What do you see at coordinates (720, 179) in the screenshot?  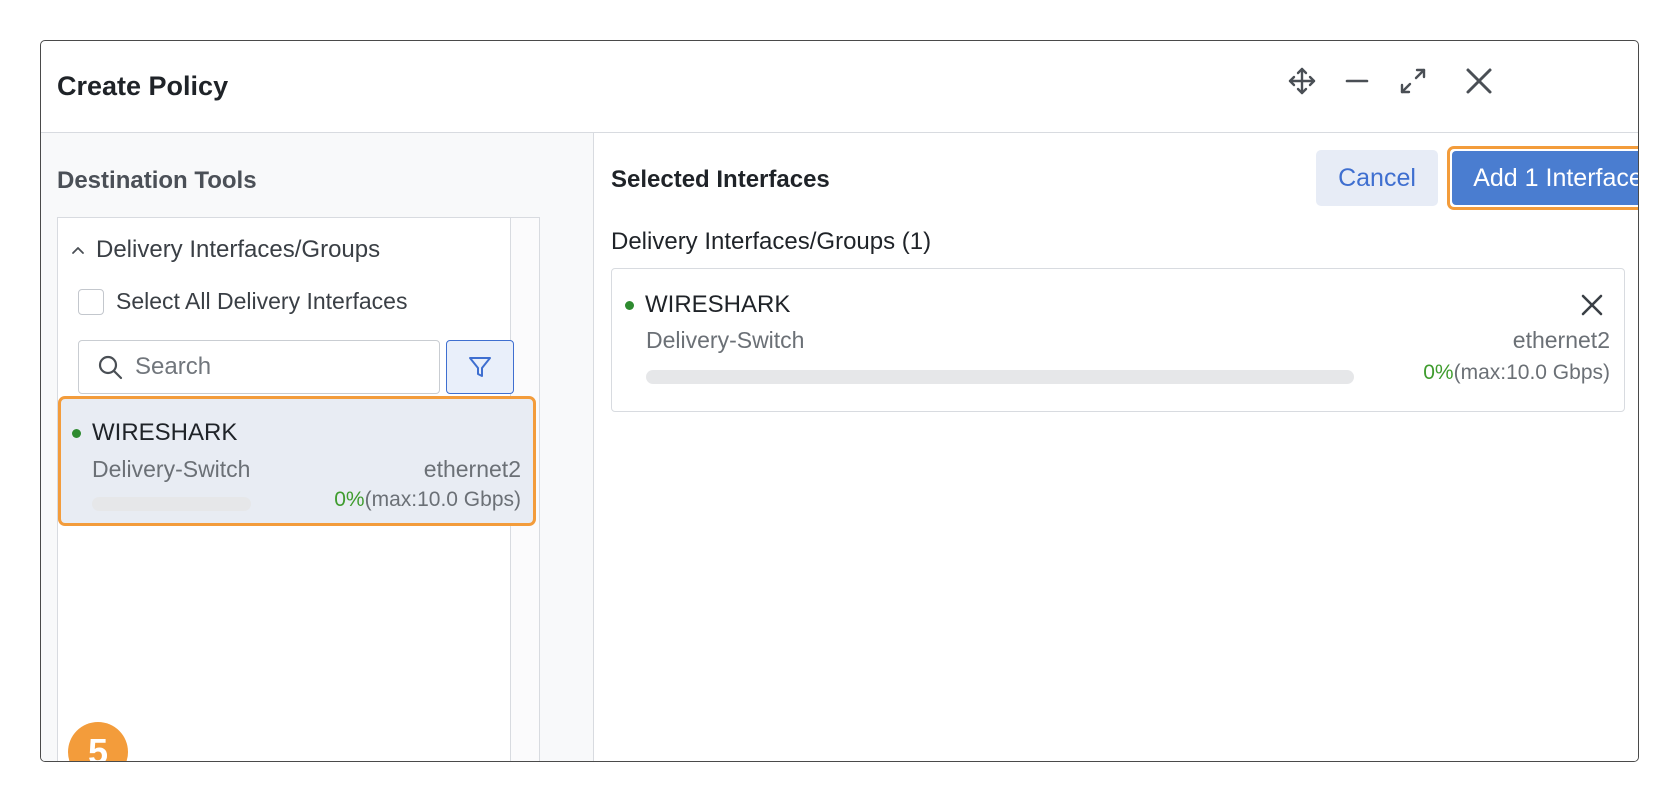 I see `selected-title: Selected Interfaces` at bounding box center [720, 179].